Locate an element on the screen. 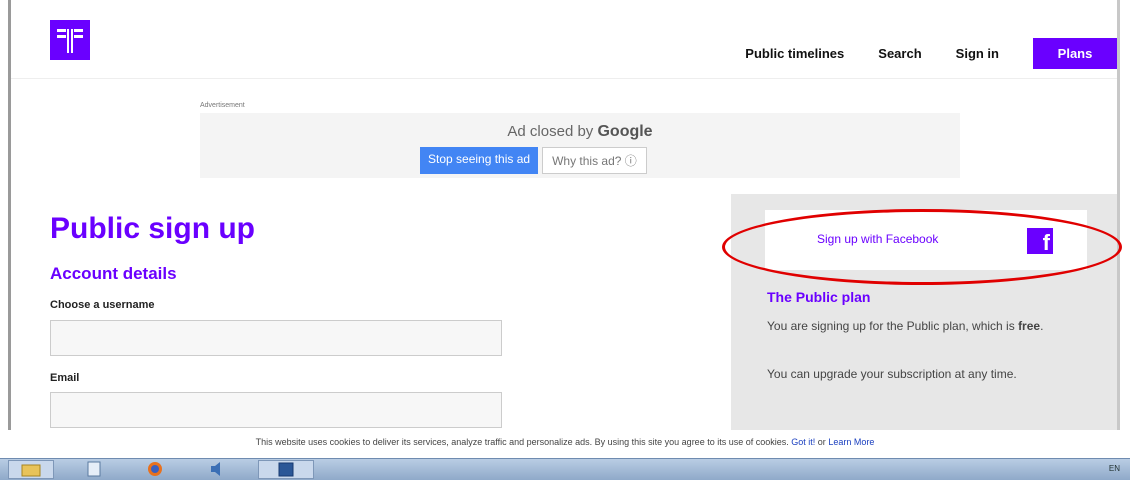 The image size is (1130, 483). why-this-ad-button: Why this ad? ⓘ is located at coordinates (594, 160).